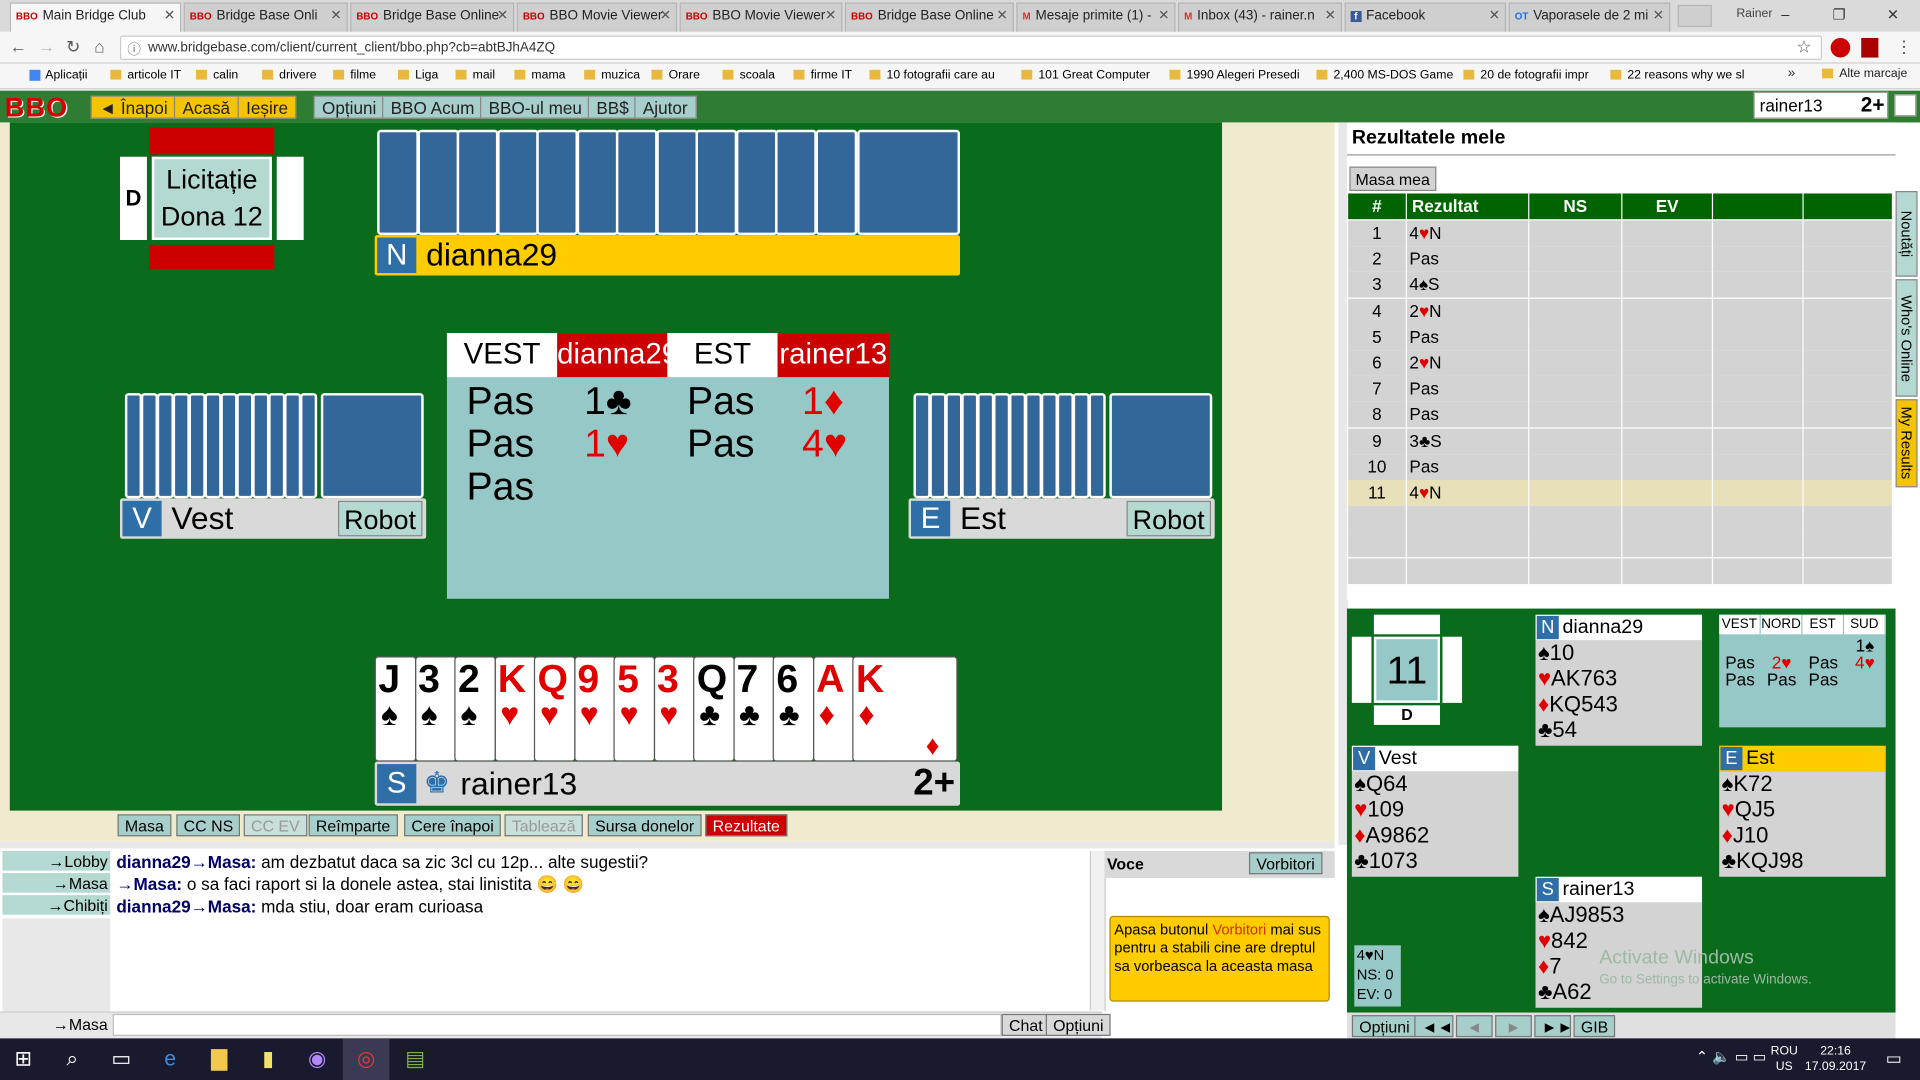 This screenshot has height=1080, width=1920. Describe the element at coordinates (353, 825) in the screenshot. I see `table-action-button: Reîmparte` at that location.